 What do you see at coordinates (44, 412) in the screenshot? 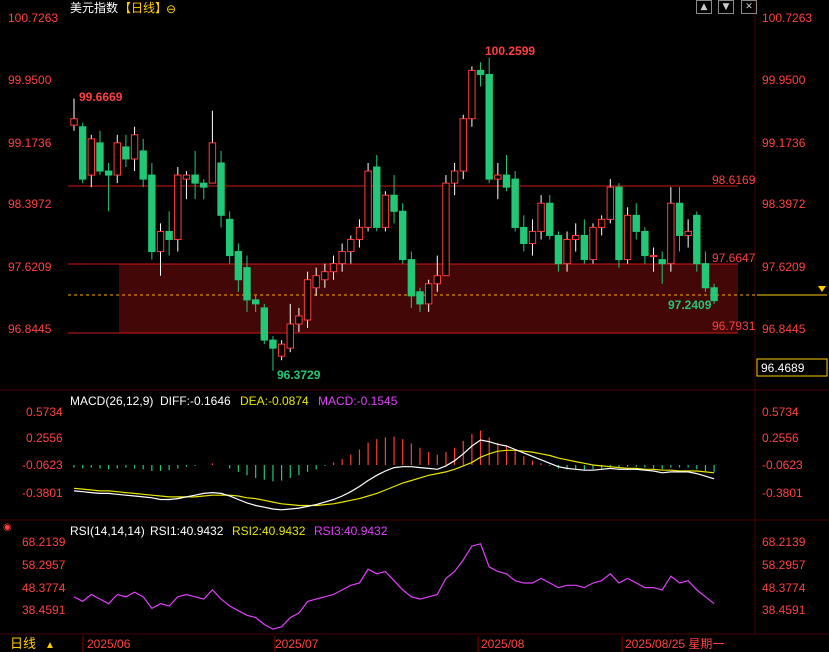
I see `macd-tick-left: 0.5734` at bounding box center [44, 412].